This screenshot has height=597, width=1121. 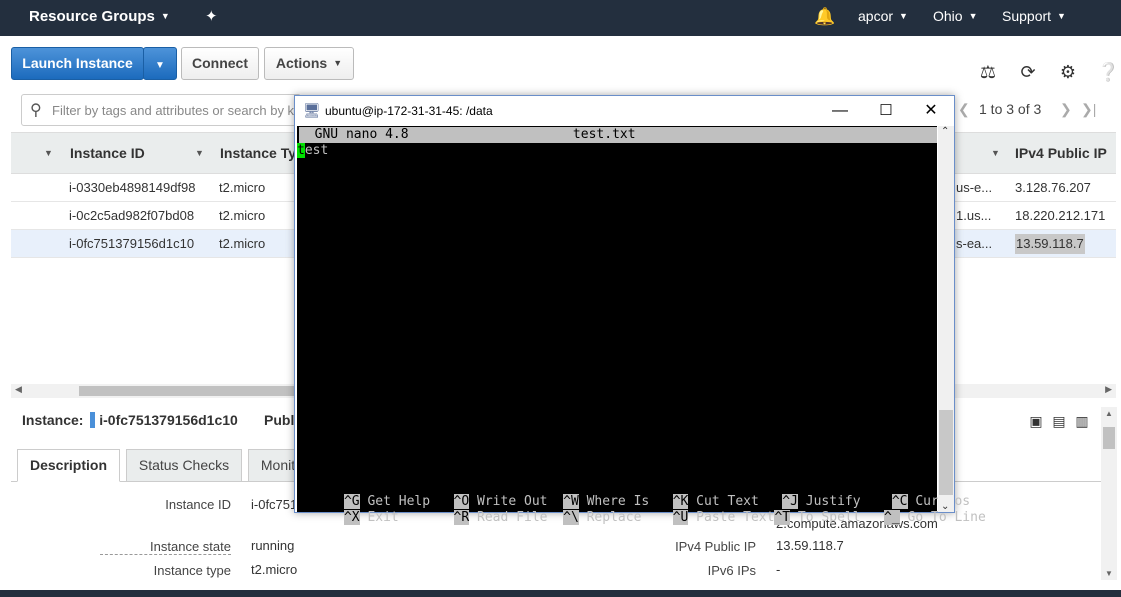 What do you see at coordinates (624, 111) in the screenshot?
I see `putty-titlebar: 🖥 ubuntu@ip-172-31-31-45: /data — ☐ ✕` at bounding box center [624, 111].